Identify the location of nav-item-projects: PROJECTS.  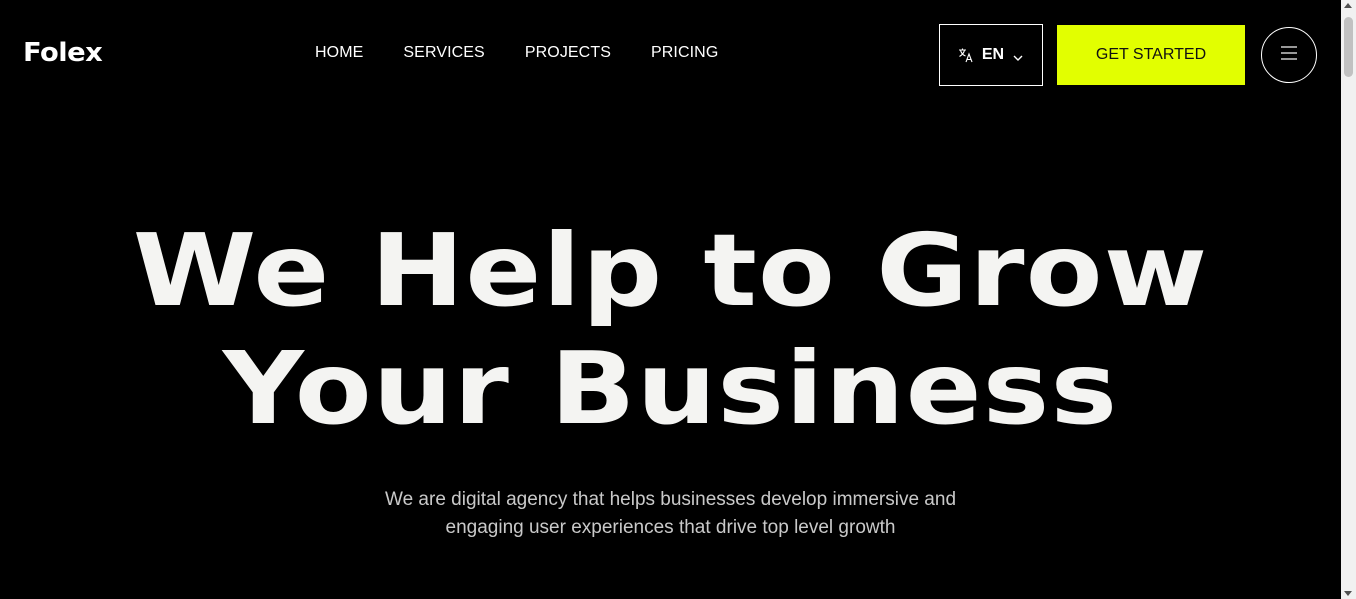
(568, 53).